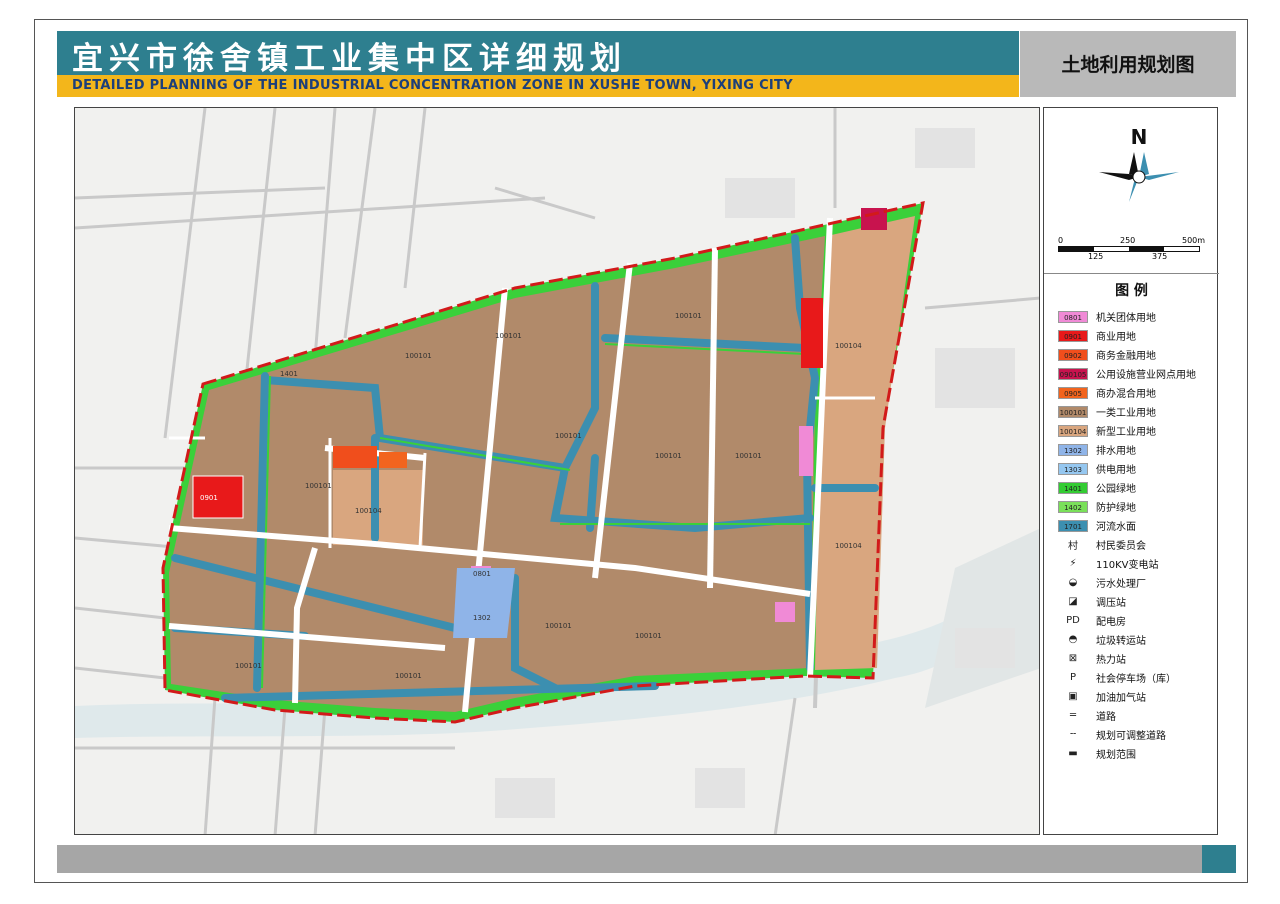  I want to click on legend-item: 0905 商办混合用地, so click(1107, 392).